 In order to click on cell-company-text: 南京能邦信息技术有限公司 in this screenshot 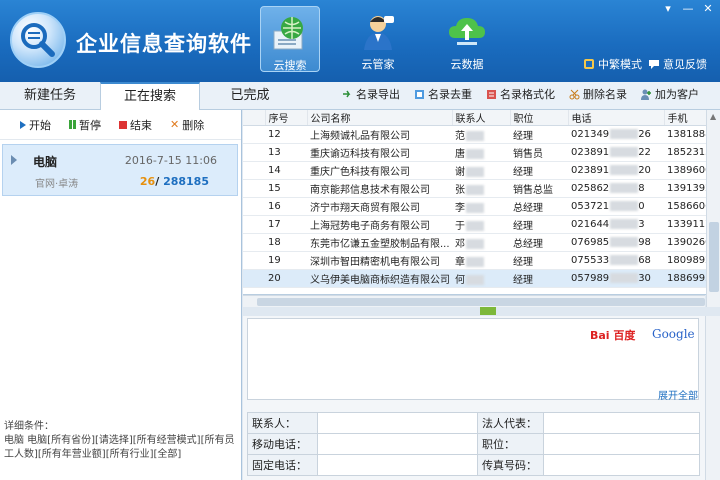, I will do `click(370, 190)`.